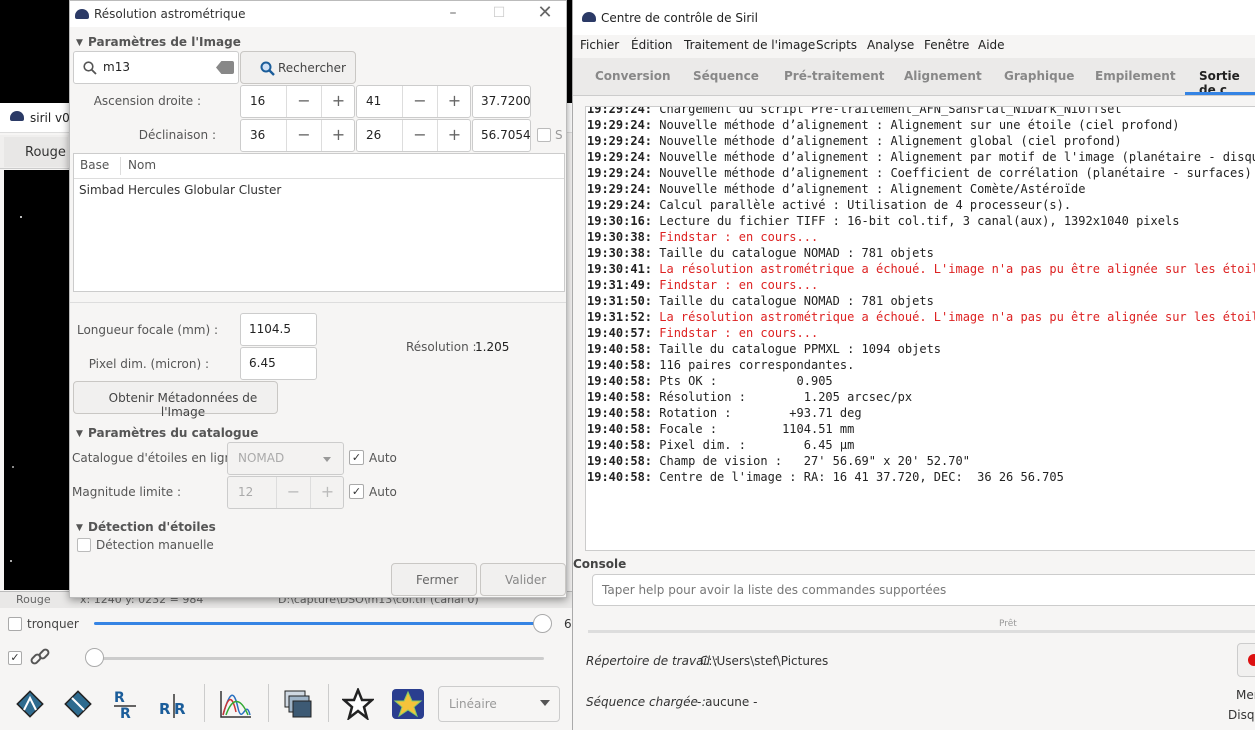 This screenshot has width=1255, height=730. What do you see at coordinates (147, 101) in the screenshot?
I see `ra-label: Ascension droite :` at bounding box center [147, 101].